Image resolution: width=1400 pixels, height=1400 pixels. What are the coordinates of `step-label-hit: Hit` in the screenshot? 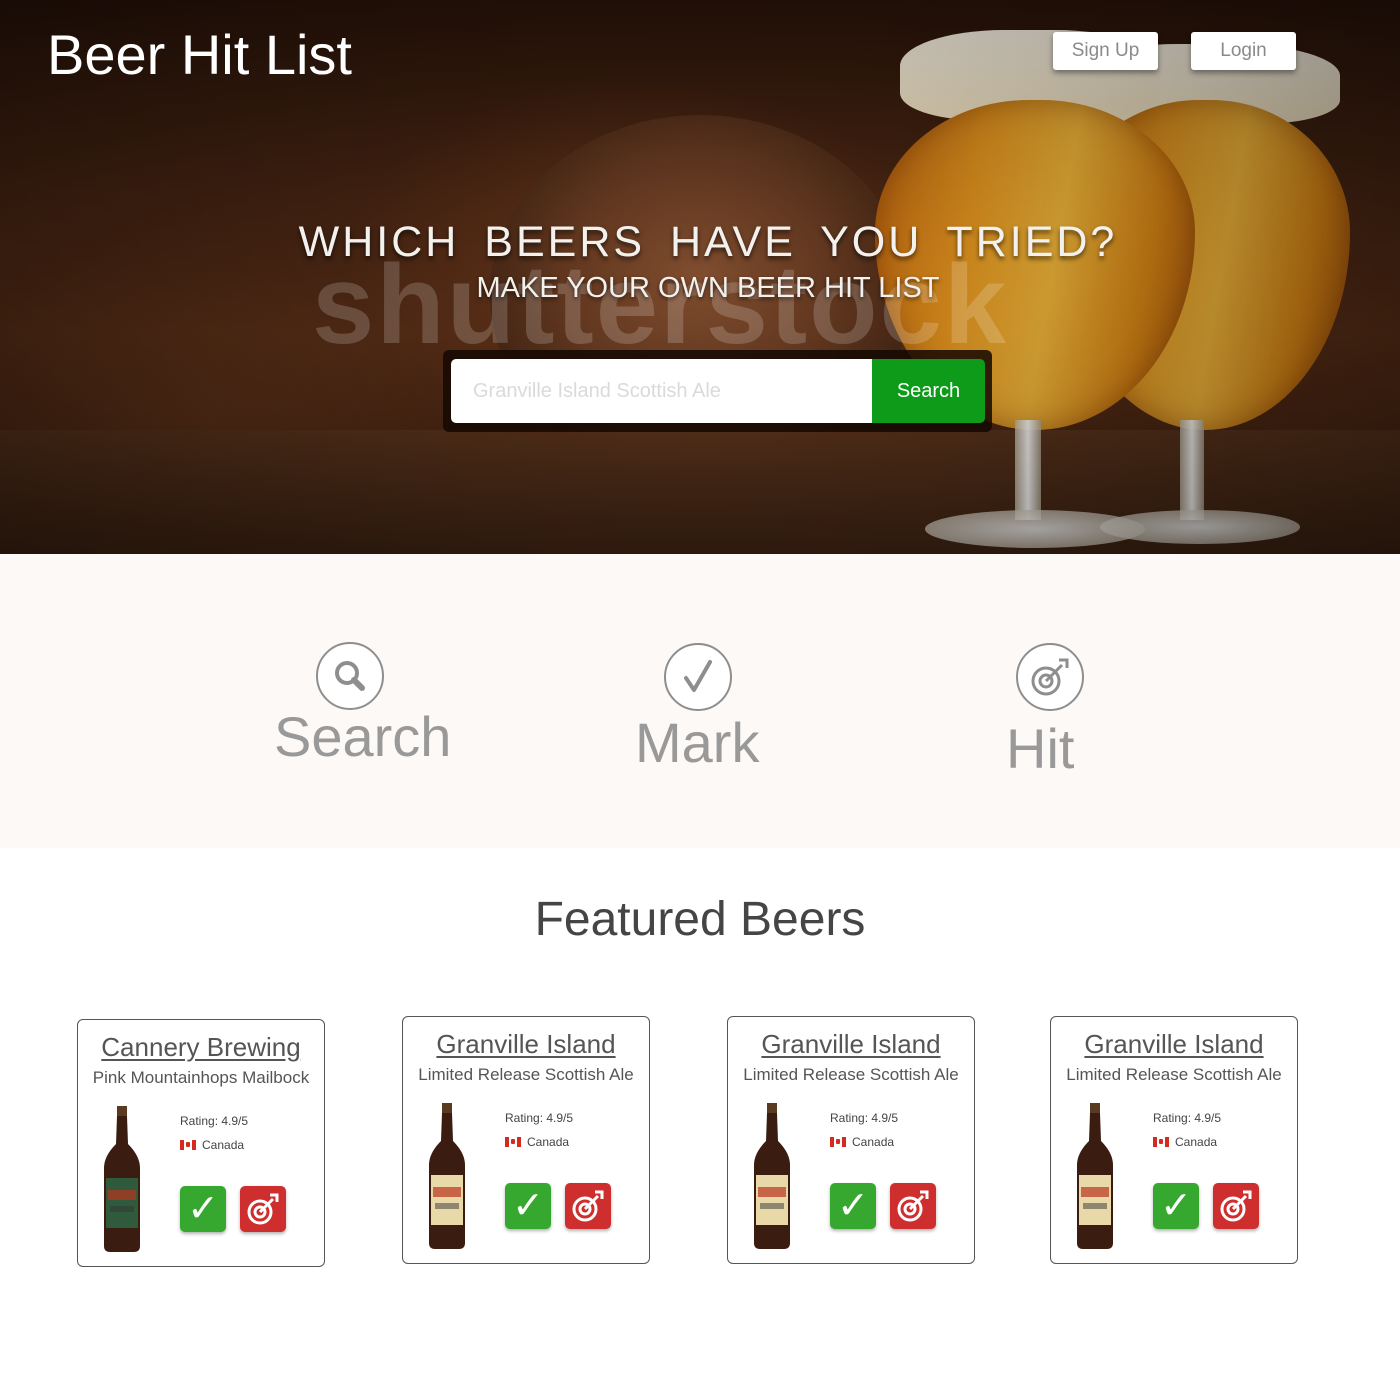 It's located at (1040, 748).